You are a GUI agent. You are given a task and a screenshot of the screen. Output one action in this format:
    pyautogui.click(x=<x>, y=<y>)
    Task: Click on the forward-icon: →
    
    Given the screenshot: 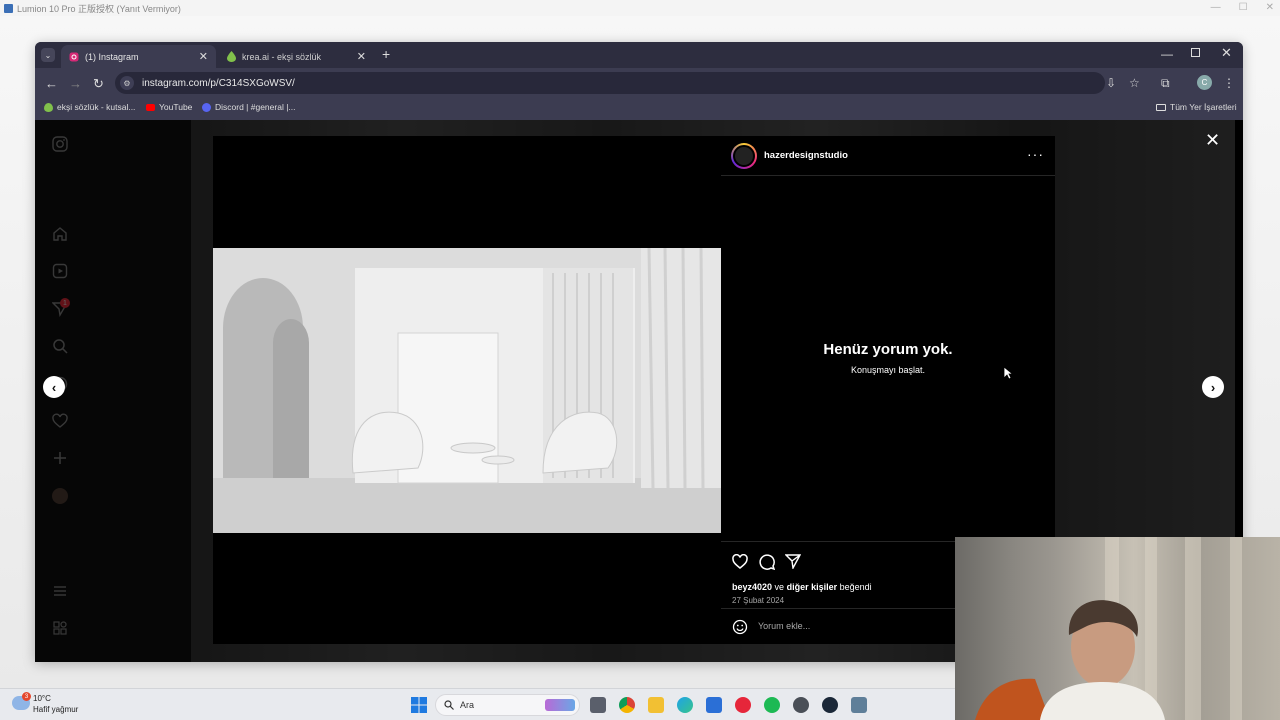 What is the action you would take?
    pyautogui.click(x=75, y=83)
    